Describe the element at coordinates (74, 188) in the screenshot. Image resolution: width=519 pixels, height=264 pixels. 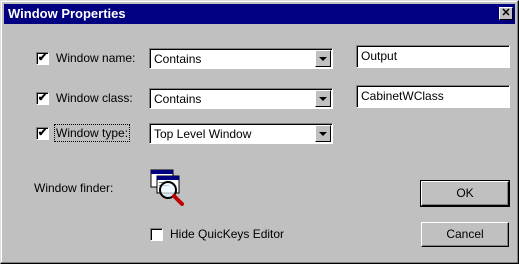
I see `window-finder-label: Window finder:` at that location.